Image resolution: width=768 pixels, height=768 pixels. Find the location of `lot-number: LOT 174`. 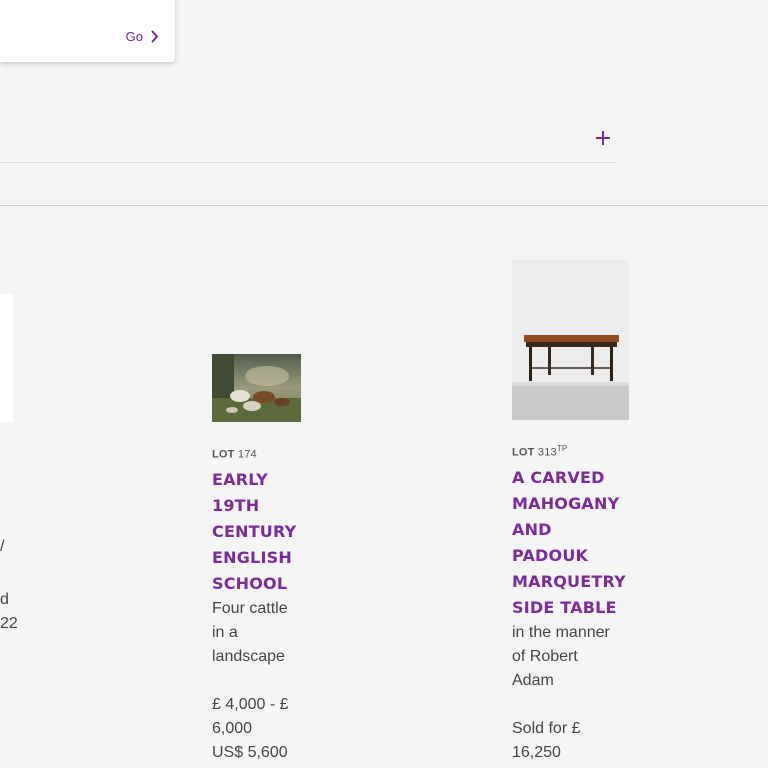

lot-number: LOT 174 is located at coordinates (234, 454).